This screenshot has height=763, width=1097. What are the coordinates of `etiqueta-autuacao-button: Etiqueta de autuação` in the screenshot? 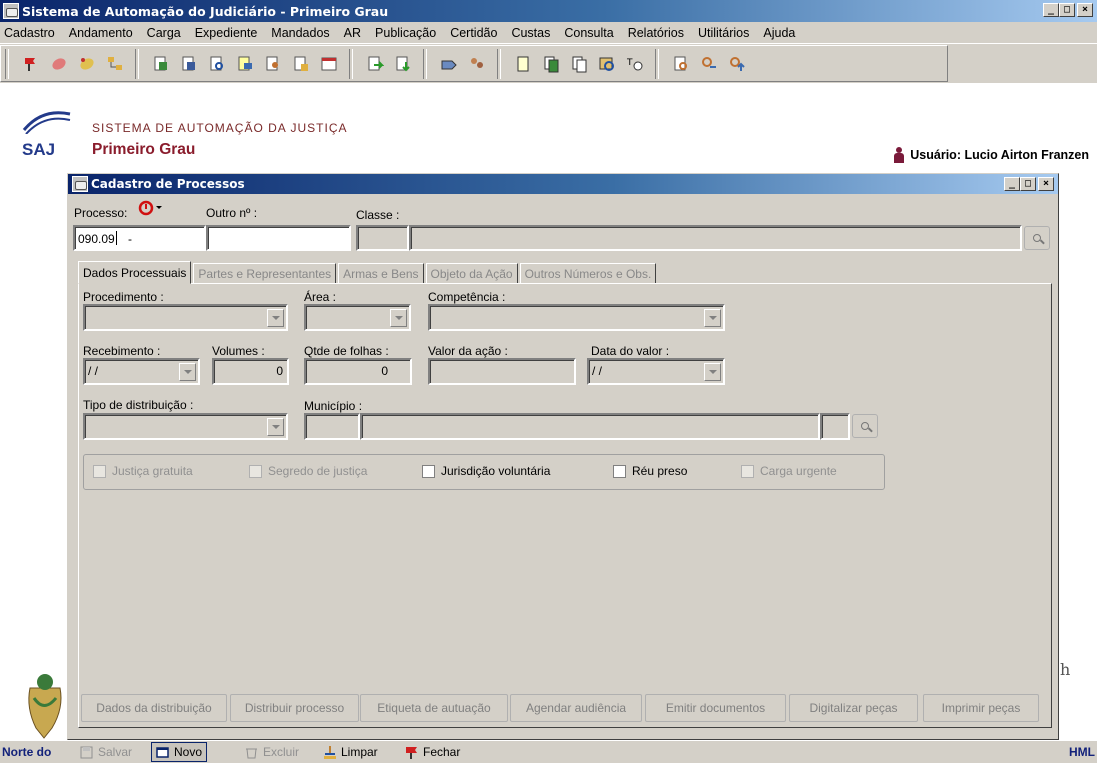 It's located at (434, 708).